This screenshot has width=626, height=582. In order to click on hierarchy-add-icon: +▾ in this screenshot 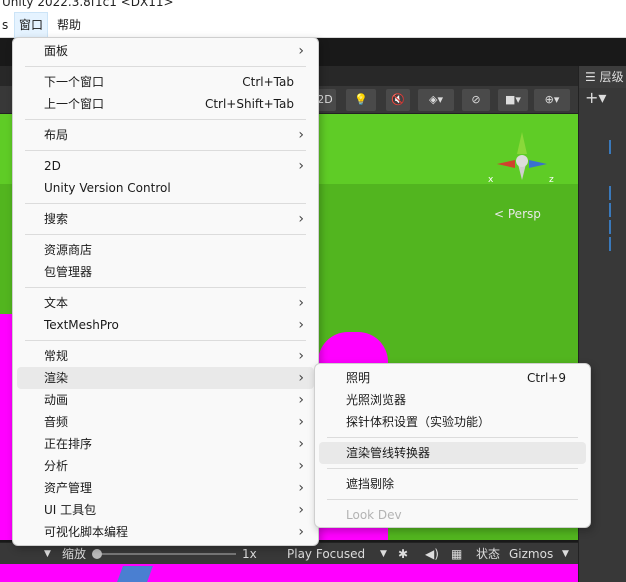, I will do `click(602, 98)`.